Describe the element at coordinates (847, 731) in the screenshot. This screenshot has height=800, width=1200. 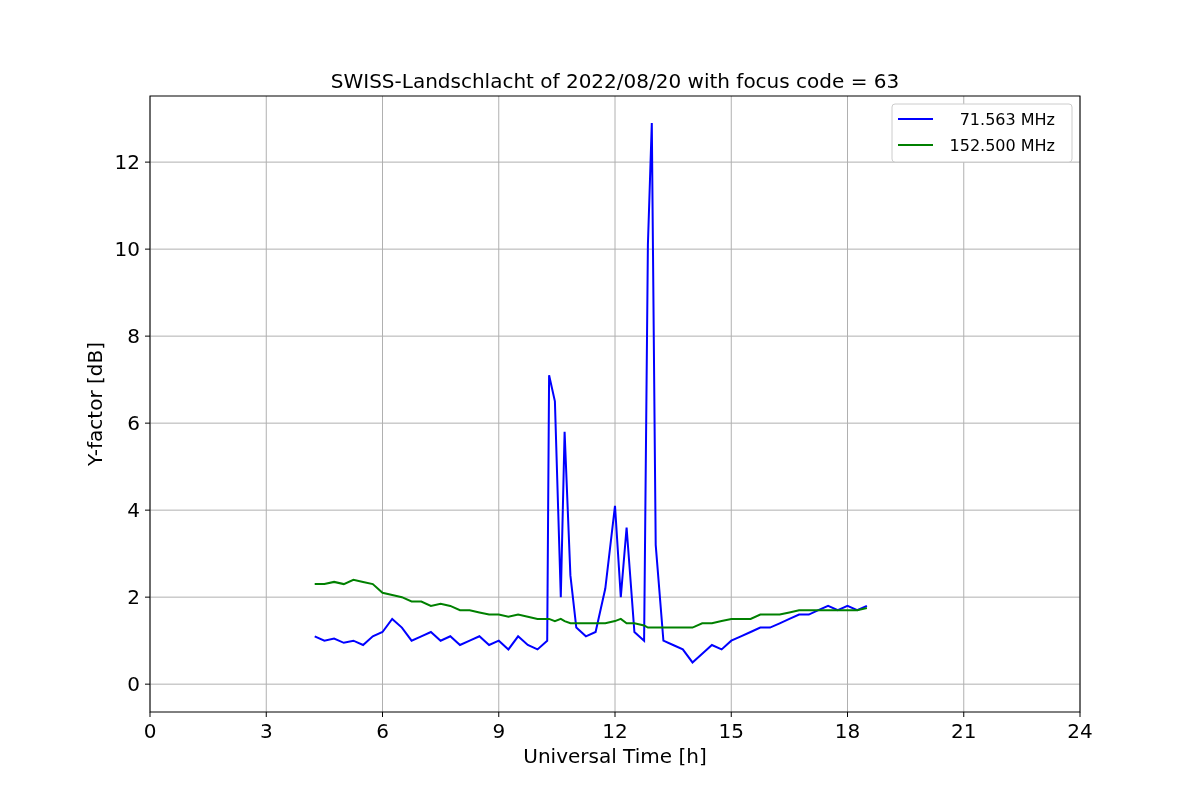
I see `x-tick-label: 18` at that location.